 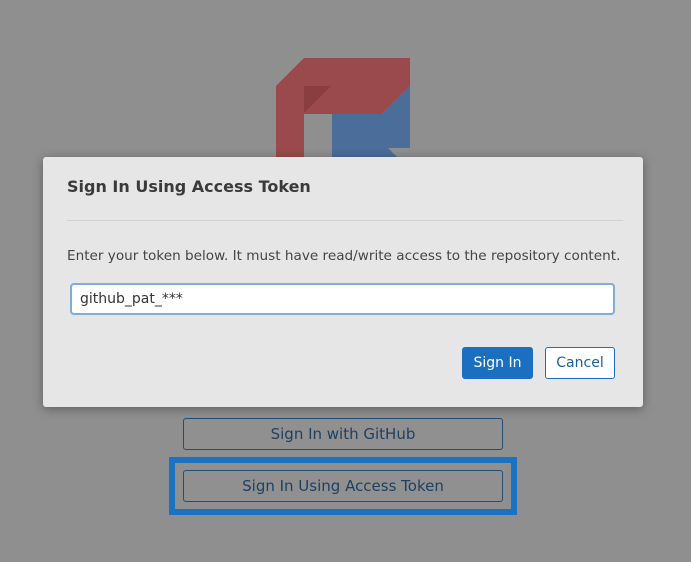 I want to click on cancel-button: Cancel, so click(x=580, y=363).